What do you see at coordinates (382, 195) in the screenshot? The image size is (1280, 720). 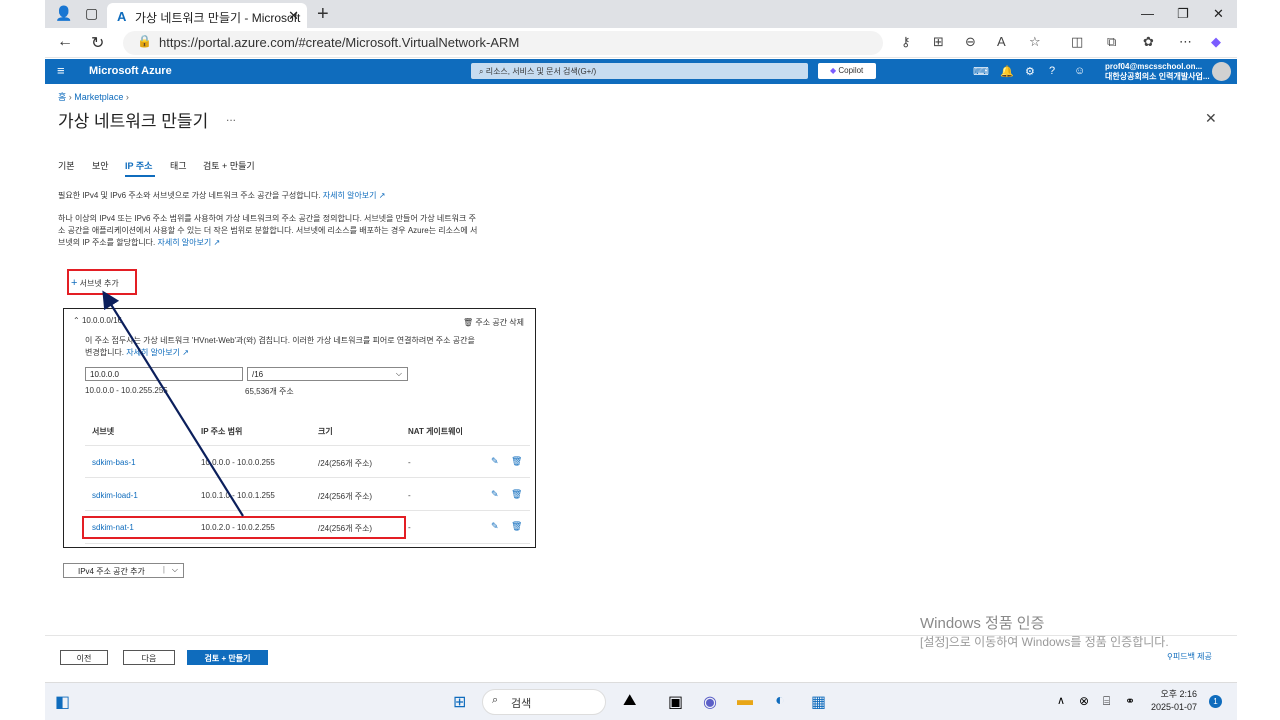 I see `external-link-icon: ↗` at bounding box center [382, 195].